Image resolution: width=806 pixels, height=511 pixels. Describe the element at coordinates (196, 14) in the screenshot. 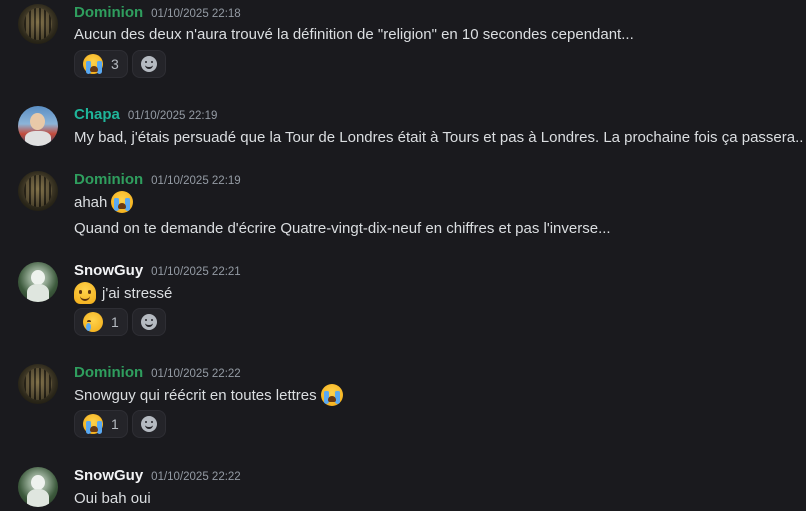

I see `timestamp: 01/10/2025 22:18` at that location.